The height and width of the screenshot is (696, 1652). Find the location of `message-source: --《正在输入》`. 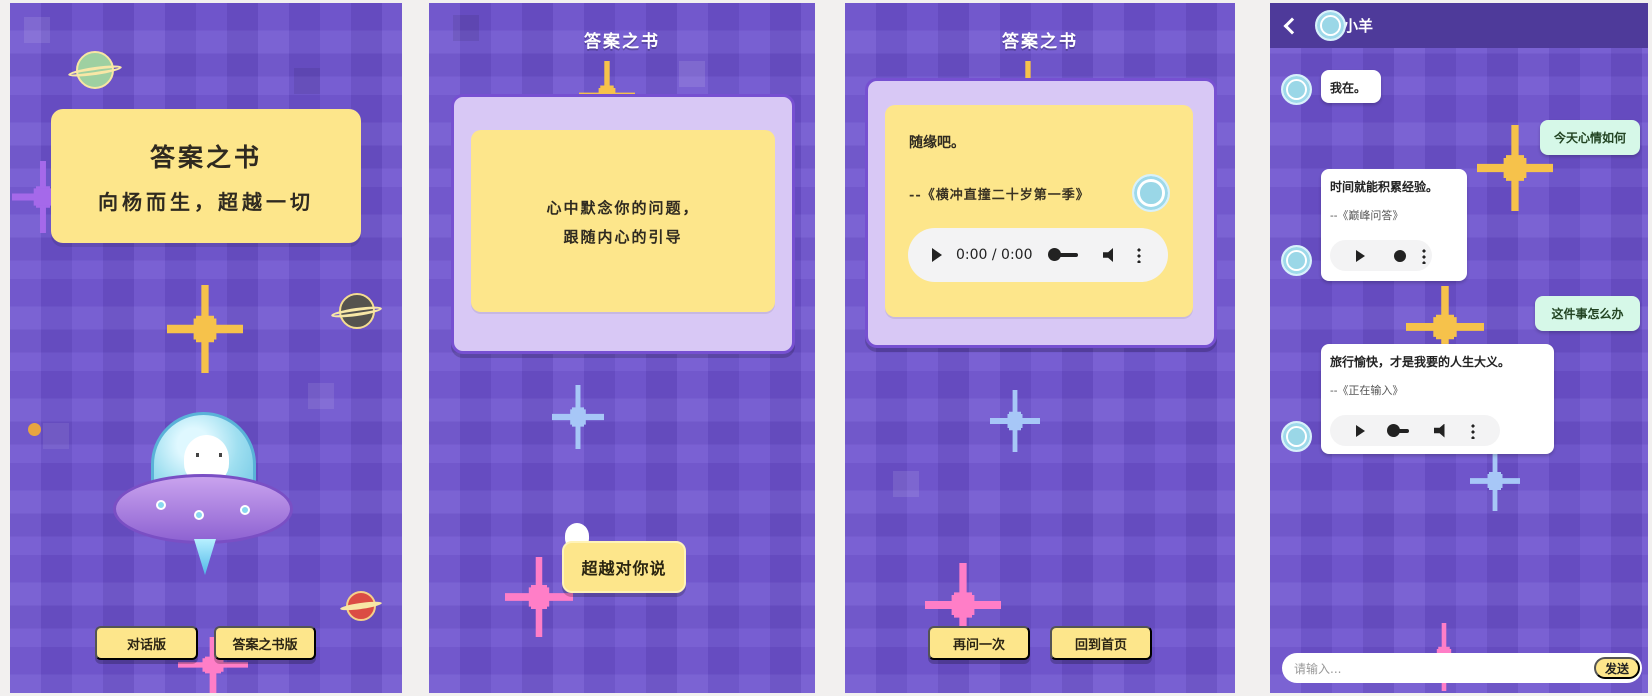

message-source: --《正在输入》 is located at coordinates (1367, 390).